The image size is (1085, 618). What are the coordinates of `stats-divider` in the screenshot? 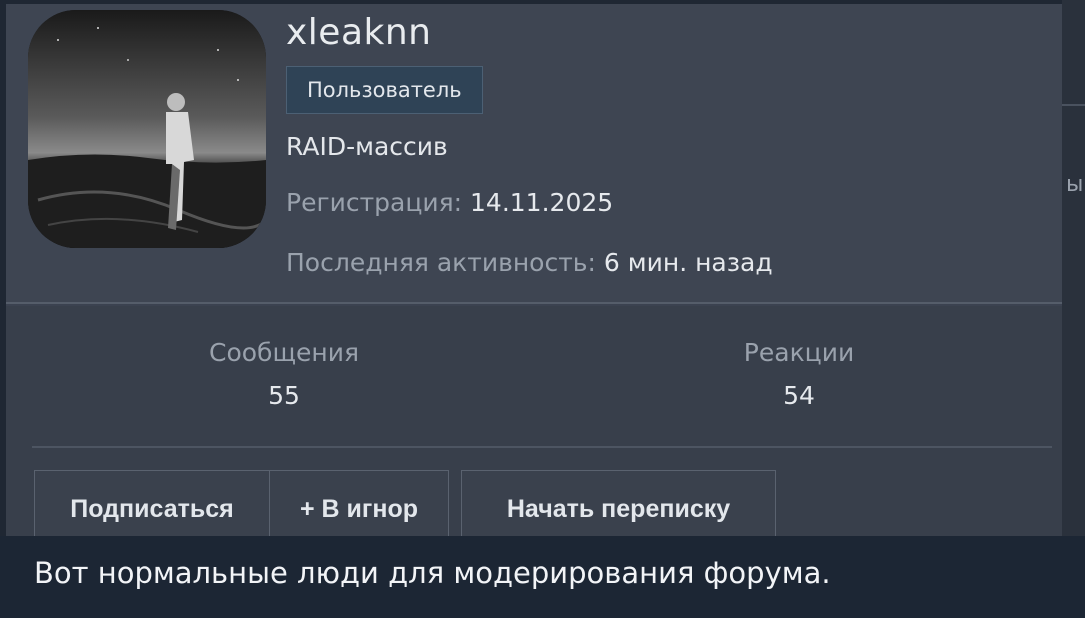 It's located at (542, 447).